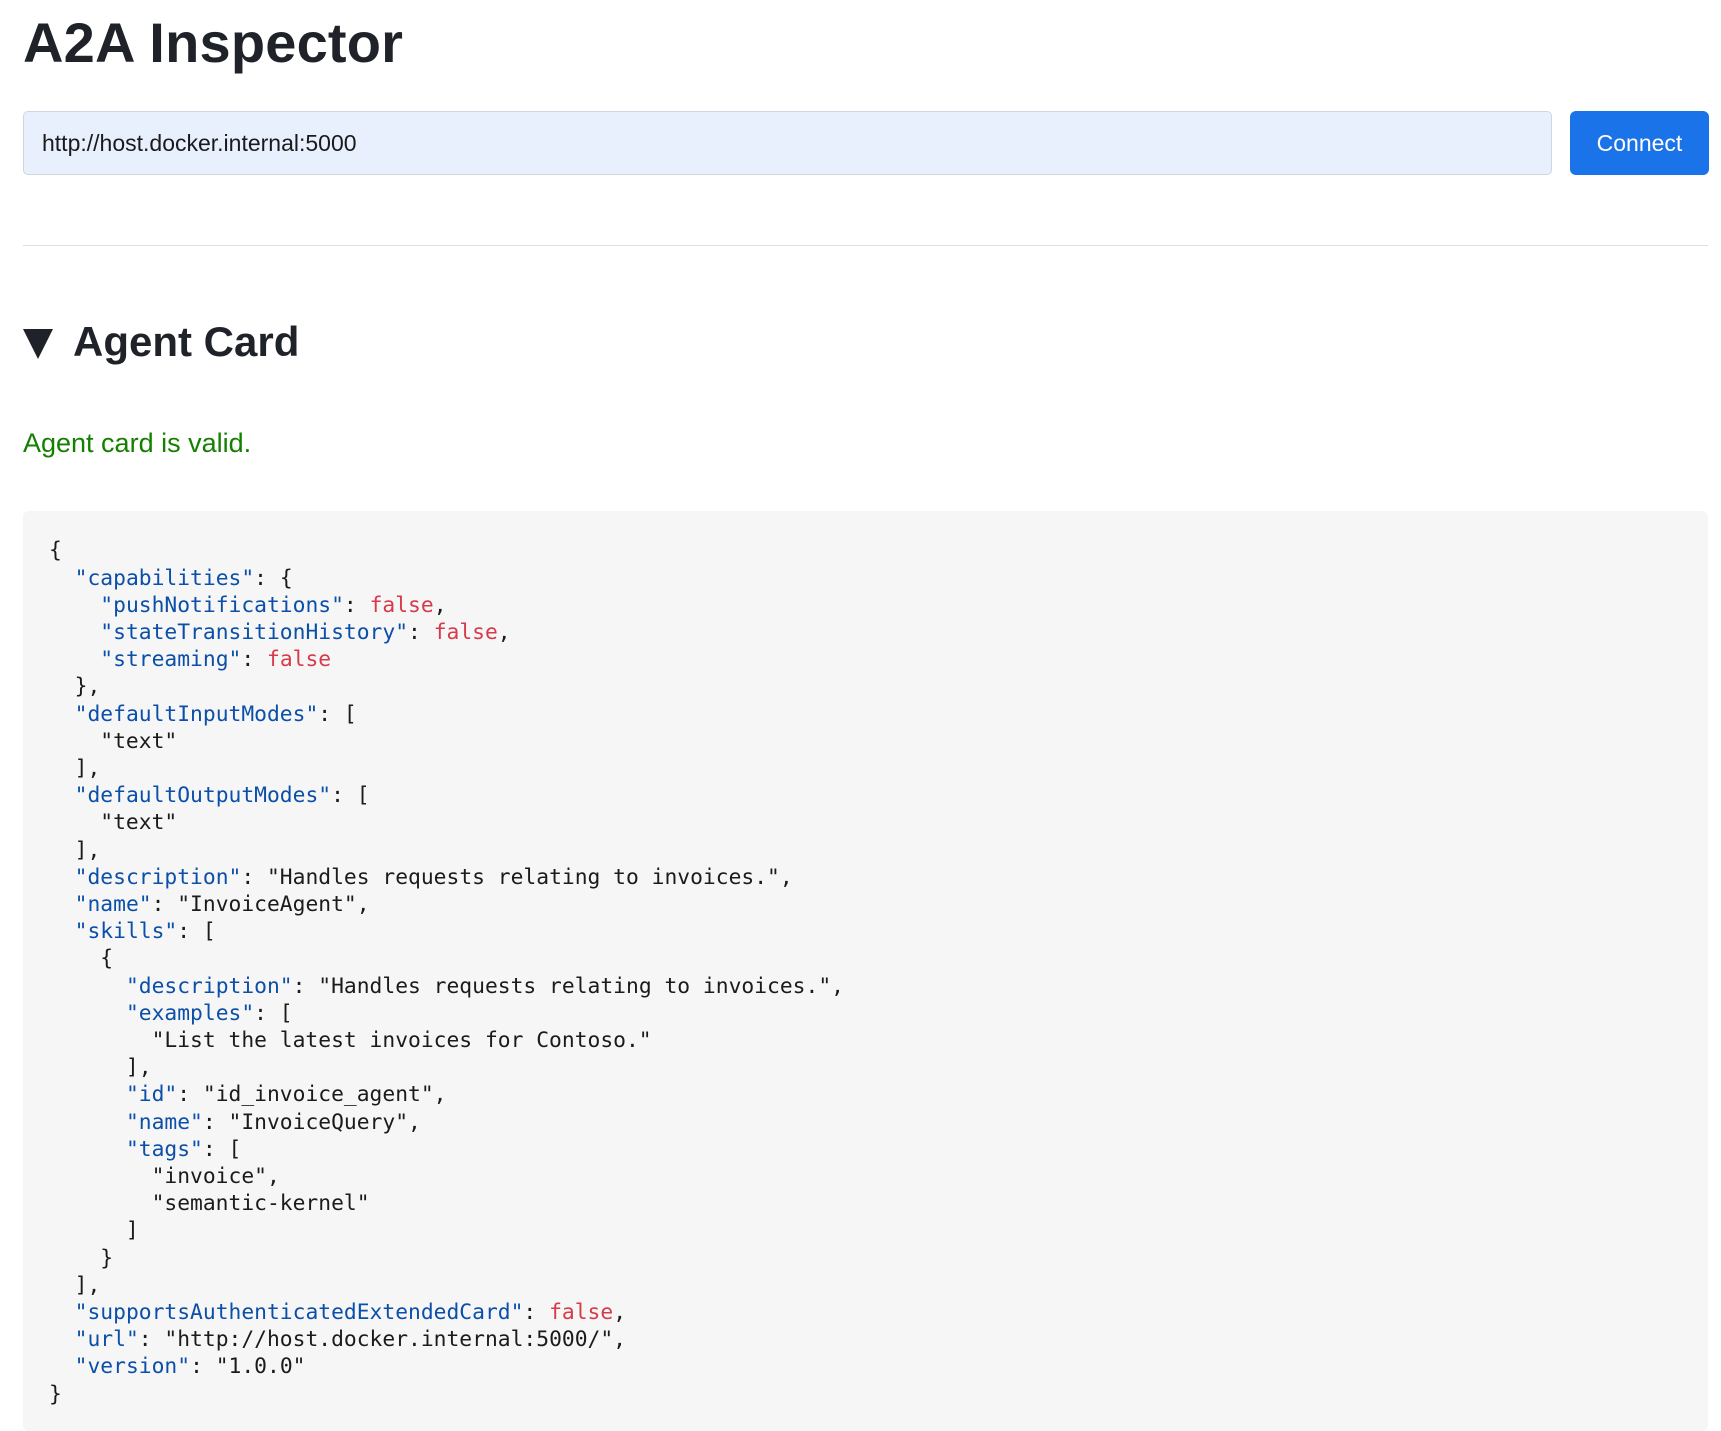  I want to click on json-line: "tags": [, so click(145, 1149).